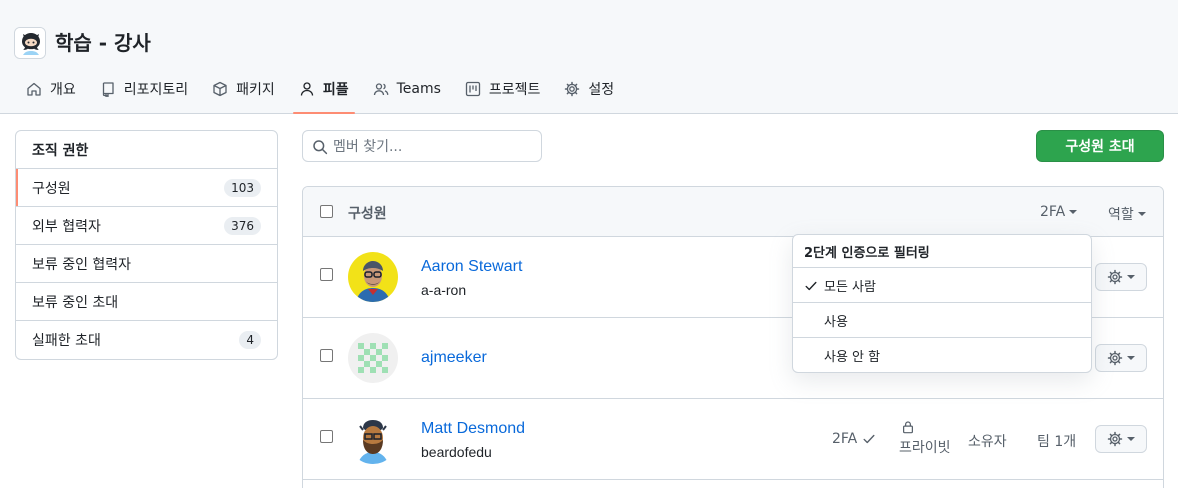 This screenshot has height=488, width=1178. I want to click on filter-label: 2FA, so click(1053, 212).